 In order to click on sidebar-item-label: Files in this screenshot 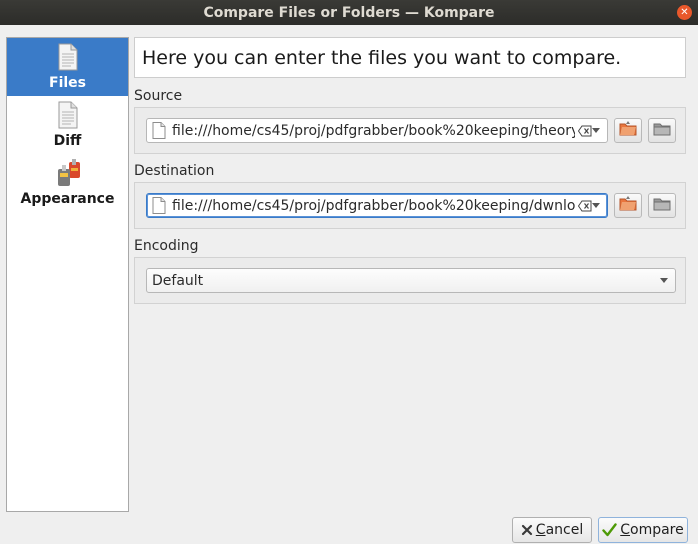, I will do `click(67, 83)`.